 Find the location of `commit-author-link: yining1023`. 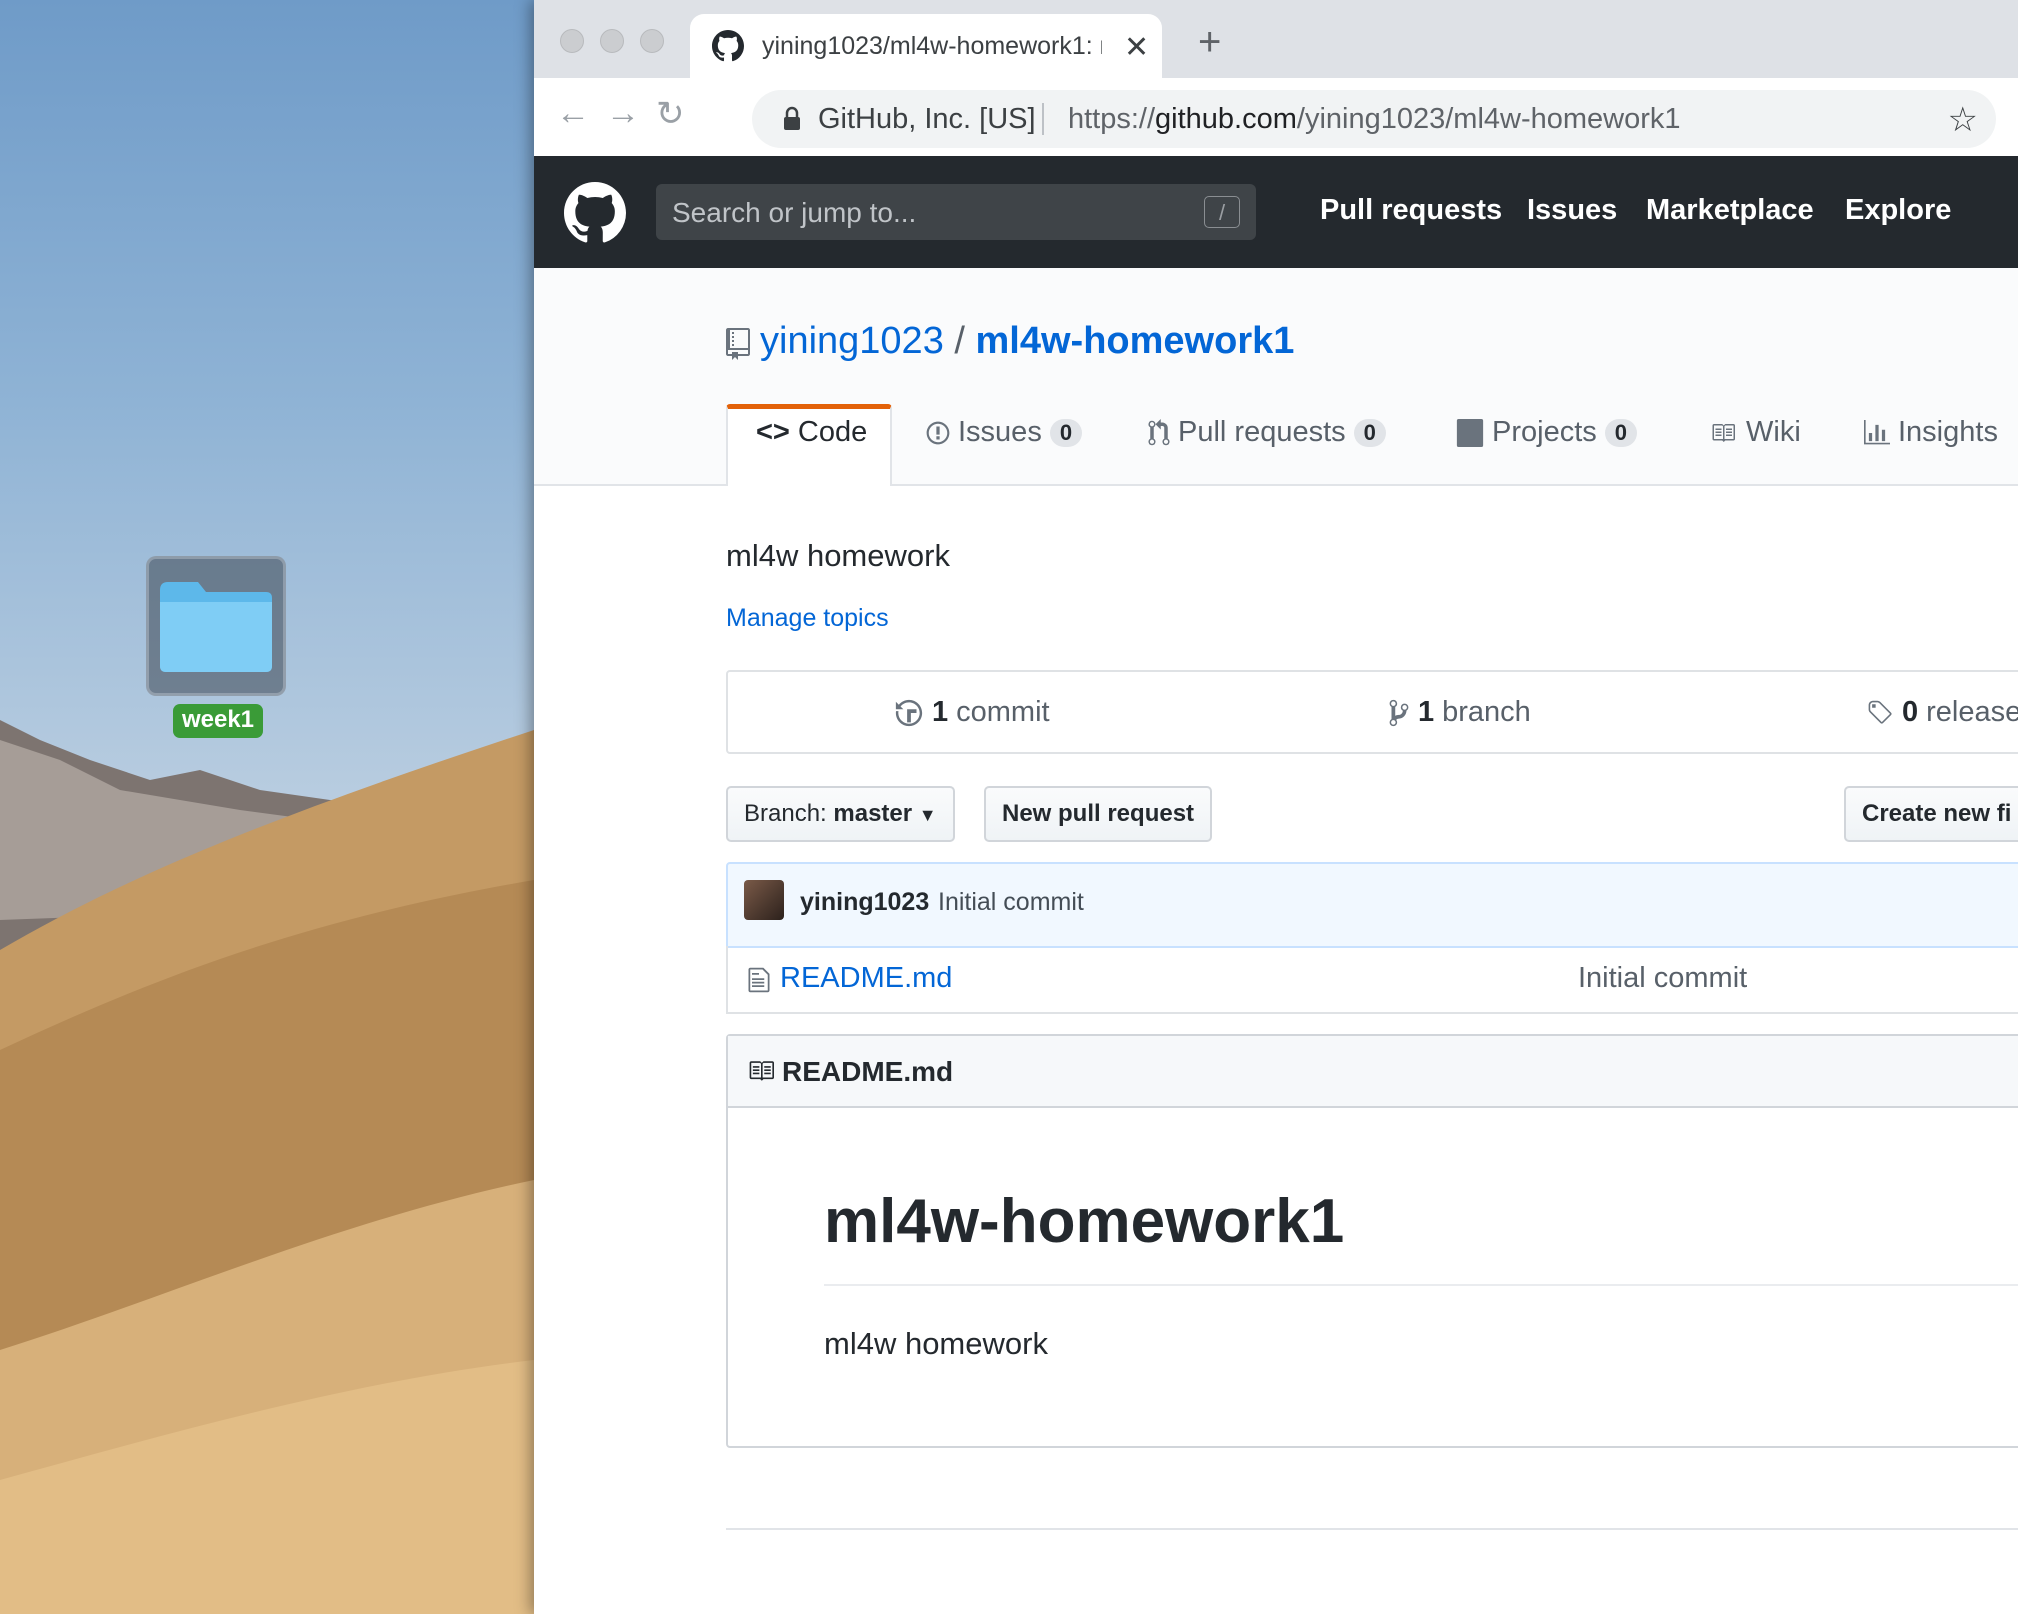

commit-author-link: yining1023 is located at coordinates (864, 902).